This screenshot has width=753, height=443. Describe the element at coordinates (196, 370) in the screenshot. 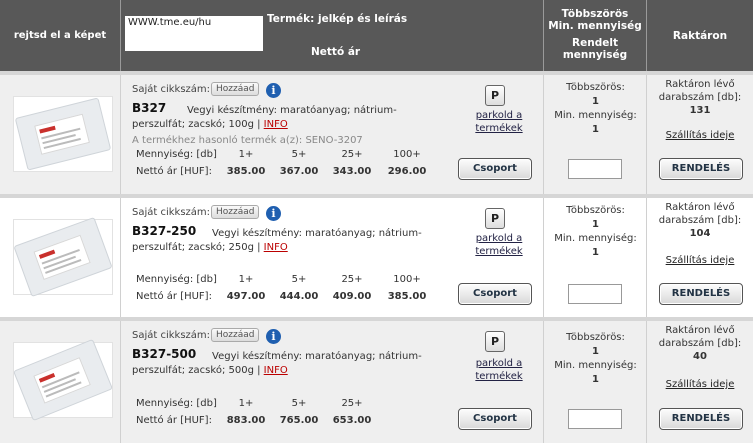

I see `description-line-2: perszulfát; zacskó; 500g |` at that location.